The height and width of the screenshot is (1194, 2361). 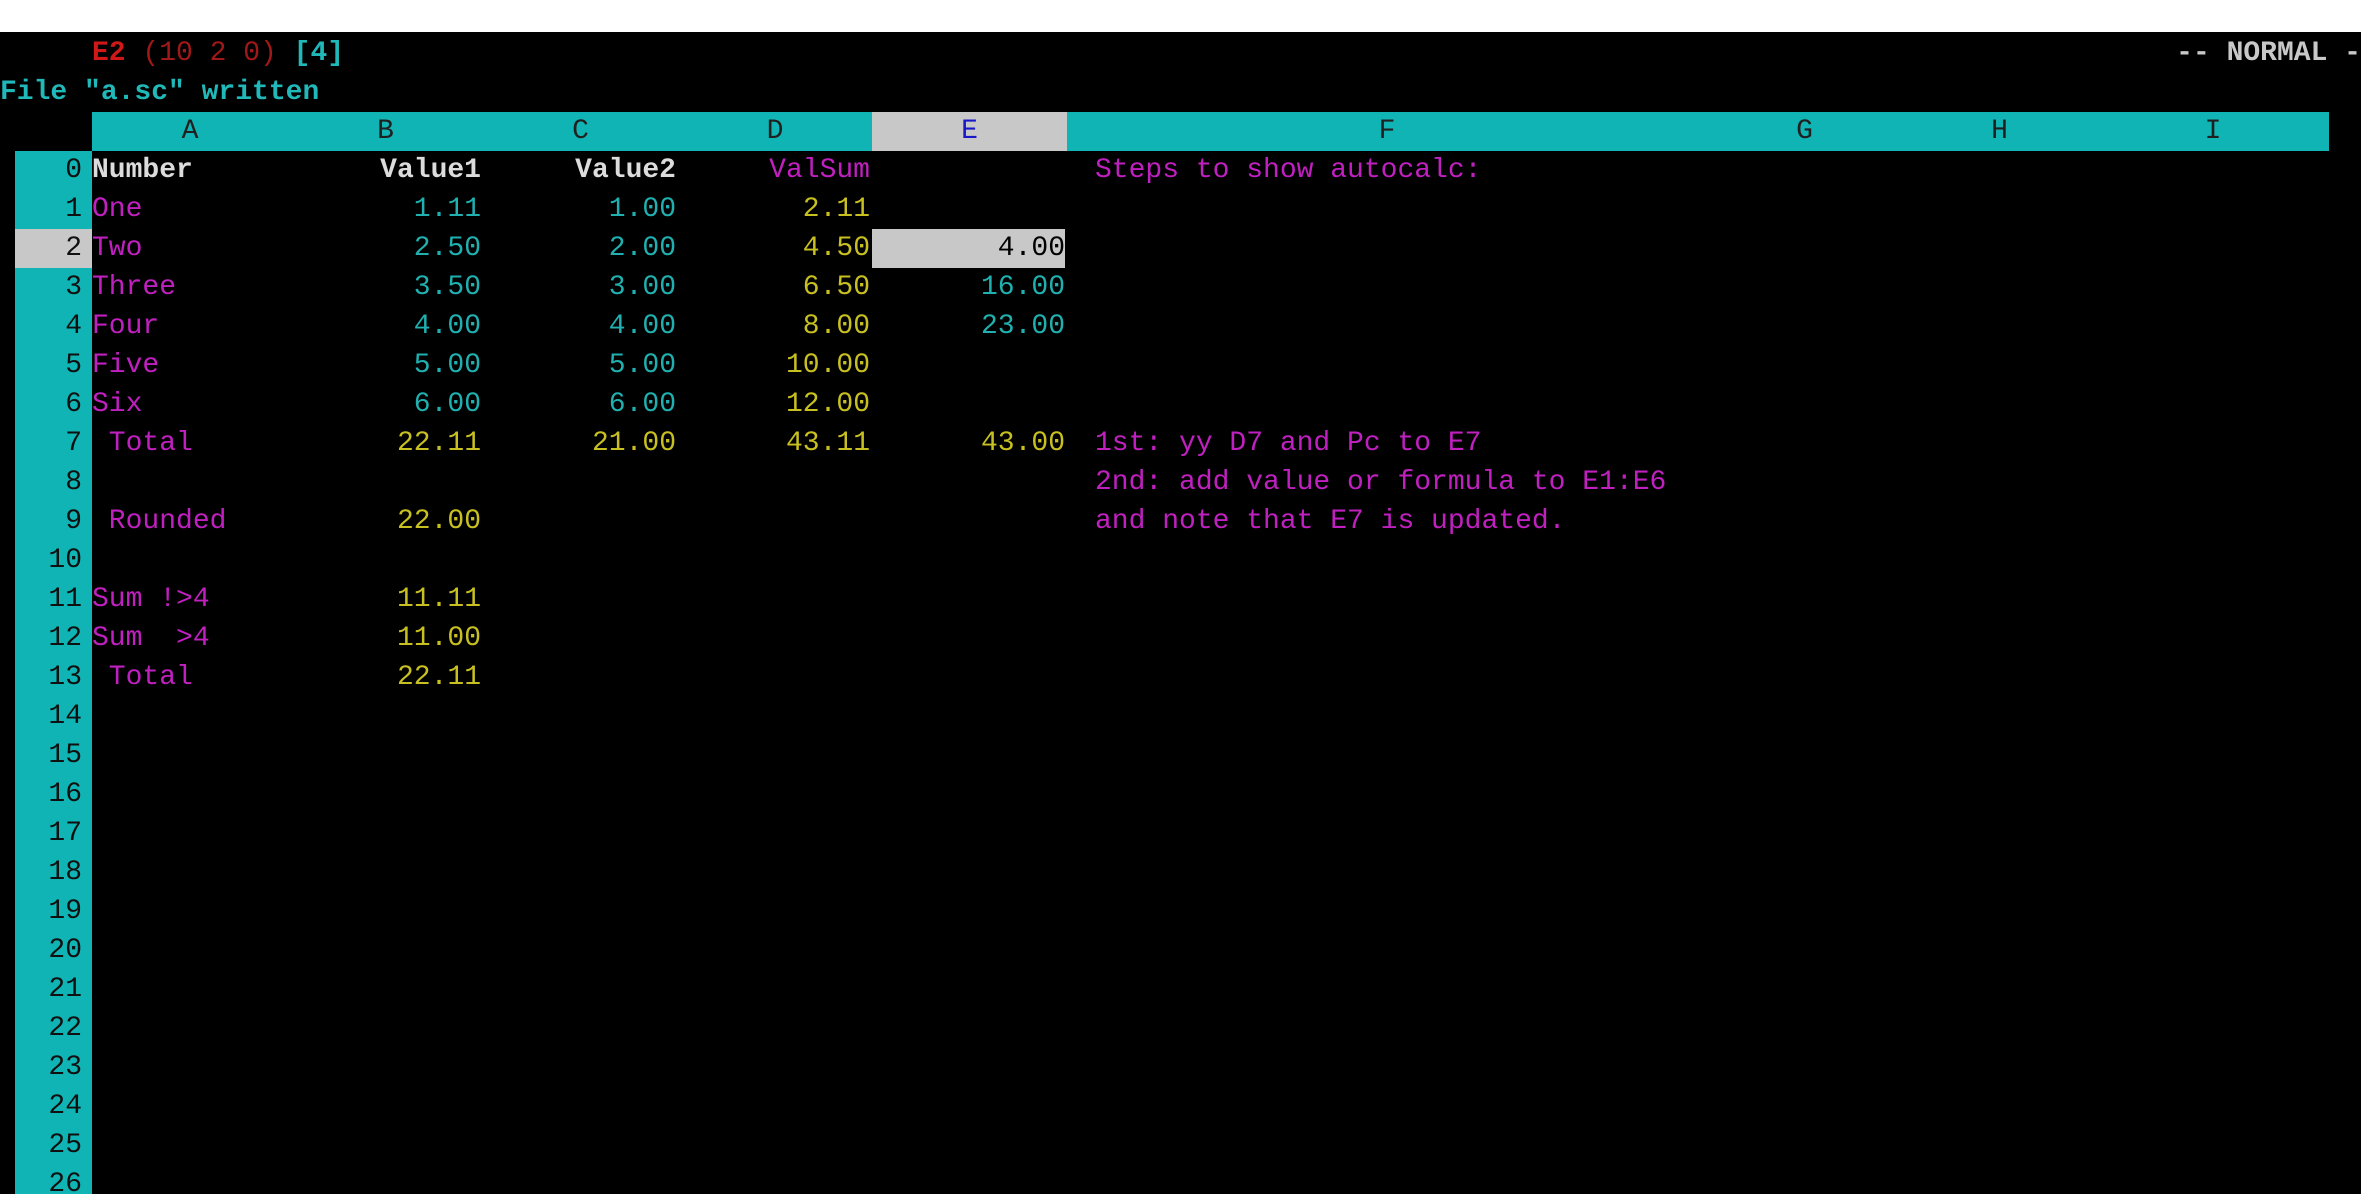 I want to click on cell-d0: ValSum, so click(x=774, y=170).